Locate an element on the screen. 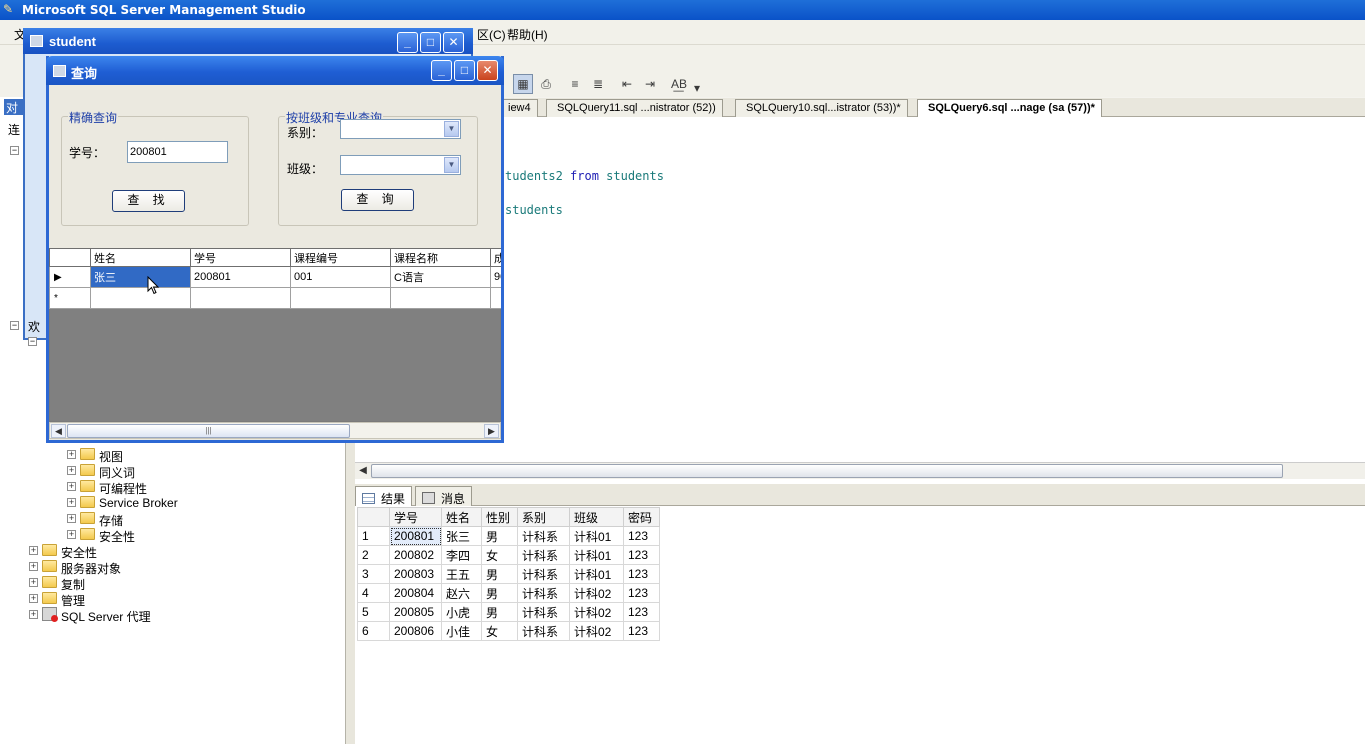  grid-cell: 200802 is located at coordinates (415, 555).